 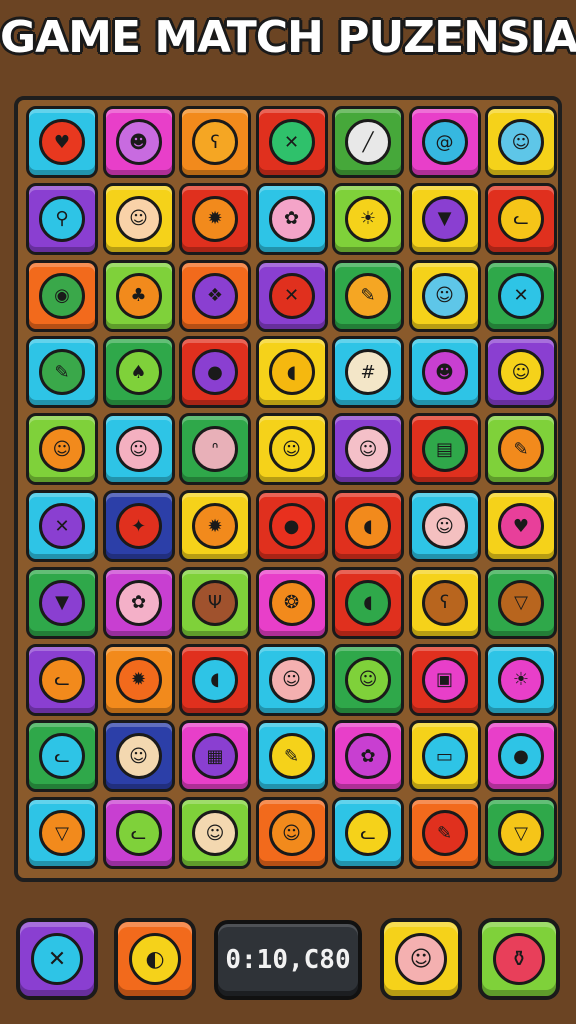 What do you see at coordinates (138, 142) in the screenshot?
I see `tile-r1-c2: ☻` at bounding box center [138, 142].